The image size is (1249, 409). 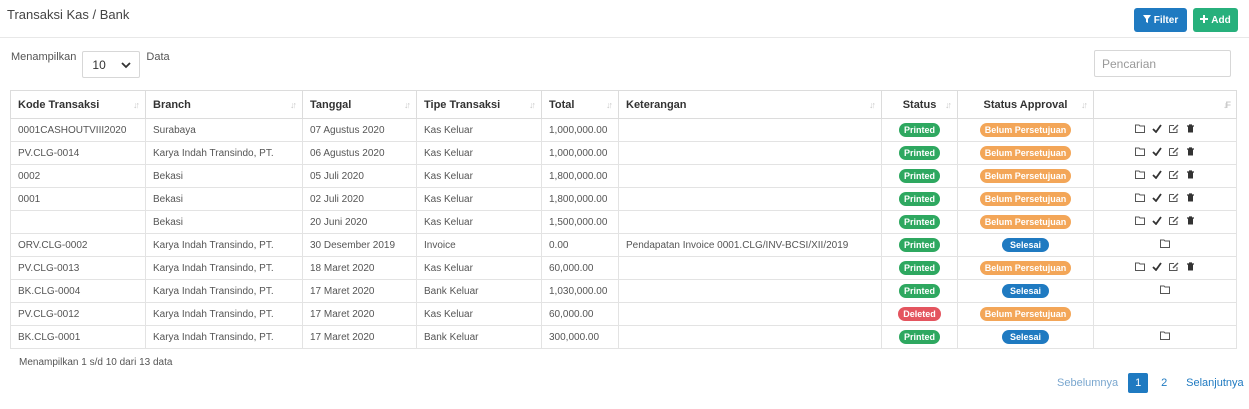 What do you see at coordinates (919, 314) in the screenshot?
I see `status-badge: Deleted` at bounding box center [919, 314].